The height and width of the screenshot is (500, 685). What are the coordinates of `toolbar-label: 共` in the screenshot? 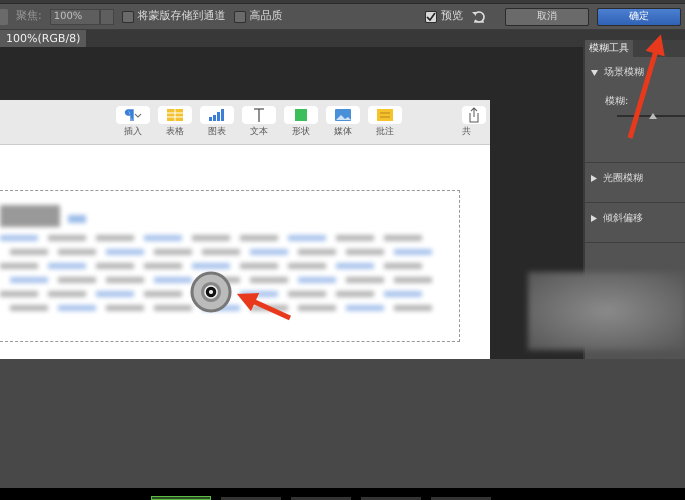 It's located at (466, 132).